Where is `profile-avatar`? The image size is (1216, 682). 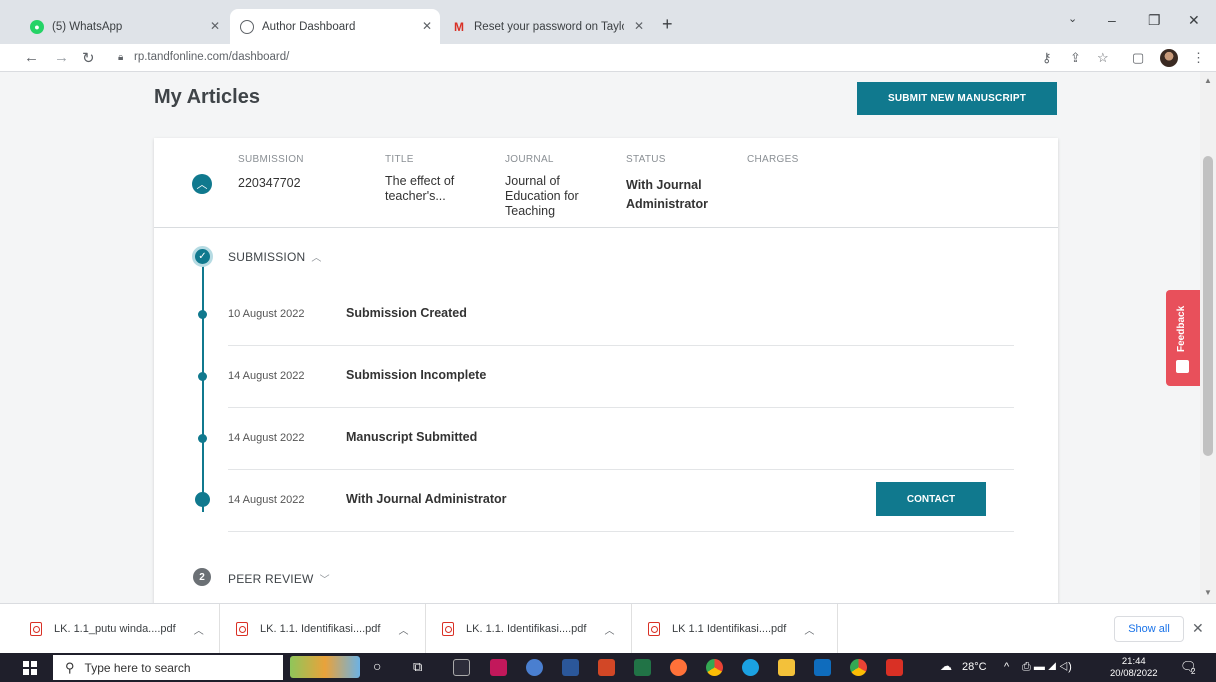
profile-avatar is located at coordinates (1169, 58).